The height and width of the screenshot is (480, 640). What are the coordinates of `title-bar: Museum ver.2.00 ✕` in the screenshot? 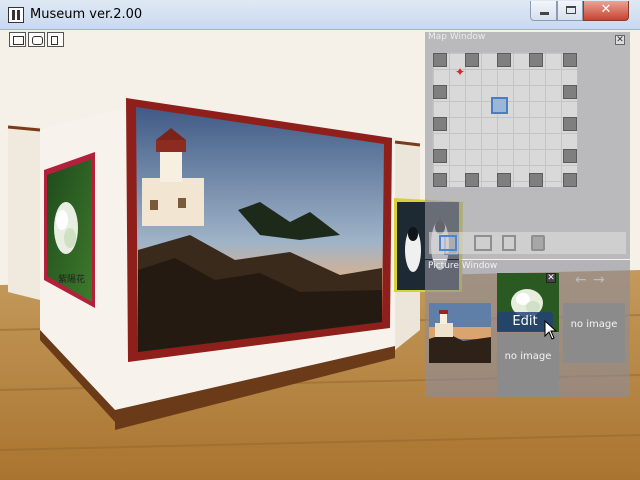 It's located at (320, 15).